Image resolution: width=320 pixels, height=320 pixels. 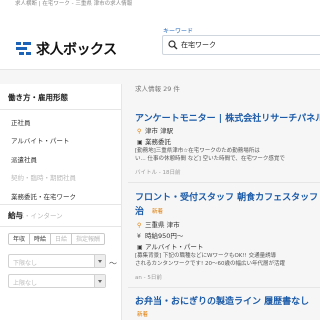 I want to click on filter-item-part-time: アルバイト・パート, so click(x=40, y=140).